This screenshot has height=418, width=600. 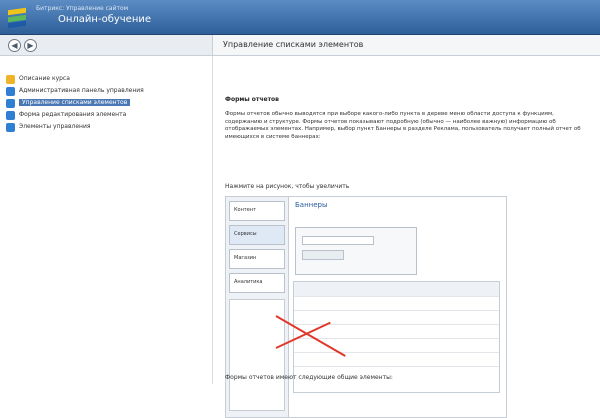 What do you see at coordinates (311, 205) in the screenshot?
I see `screenshot-title: Баннеры` at bounding box center [311, 205].